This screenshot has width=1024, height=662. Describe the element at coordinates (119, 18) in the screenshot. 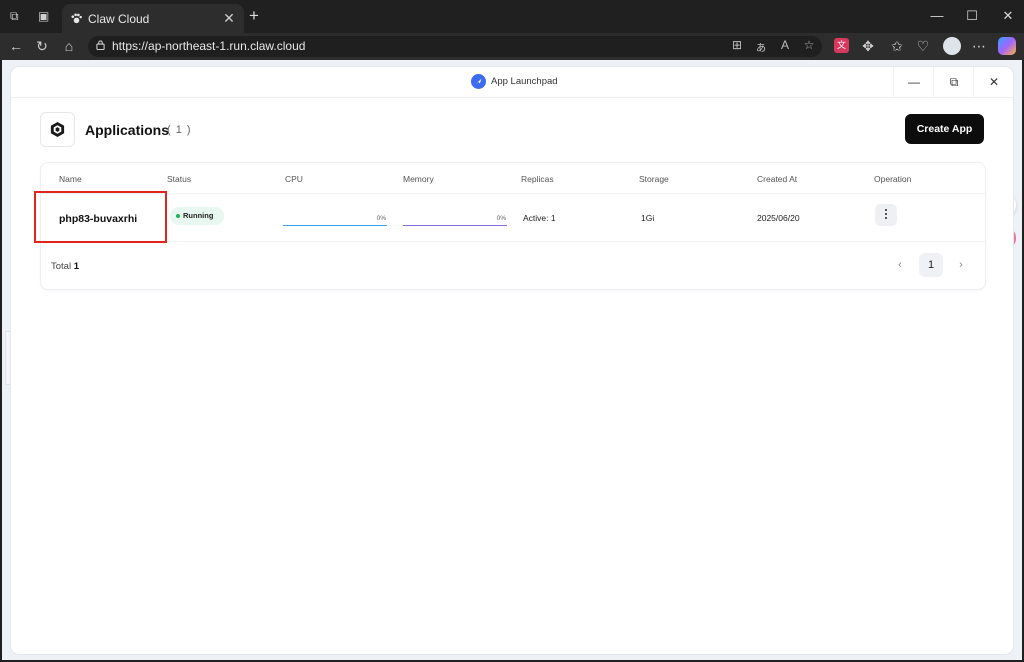

I see `tab-title: Claw Cloud` at that location.